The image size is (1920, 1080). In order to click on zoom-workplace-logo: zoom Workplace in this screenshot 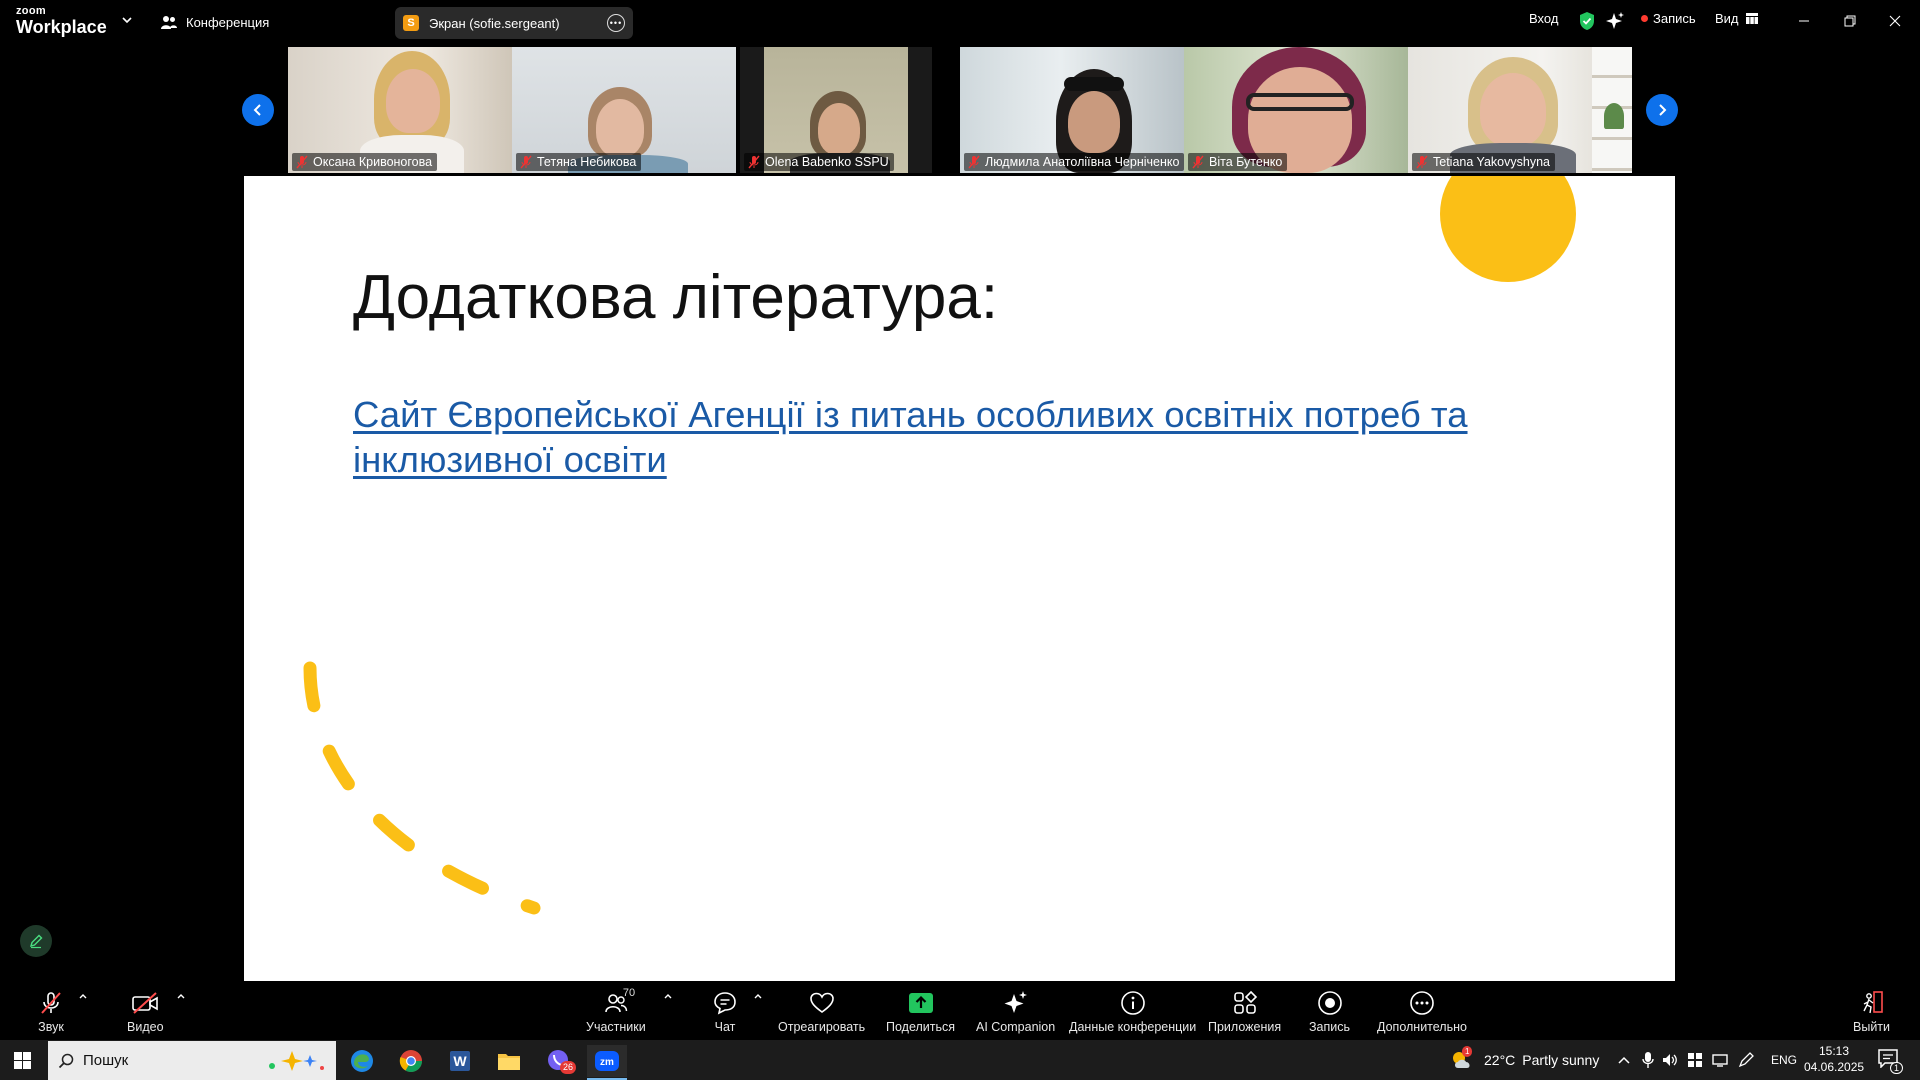, I will do `click(61, 21)`.